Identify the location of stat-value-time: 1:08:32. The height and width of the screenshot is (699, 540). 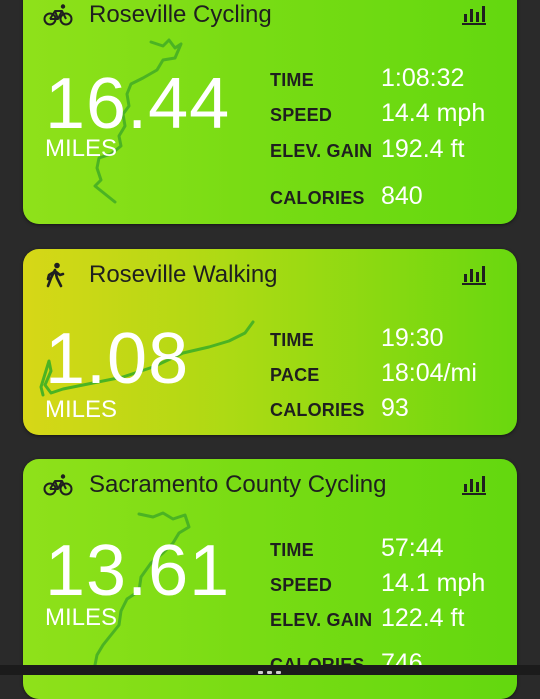
(423, 78).